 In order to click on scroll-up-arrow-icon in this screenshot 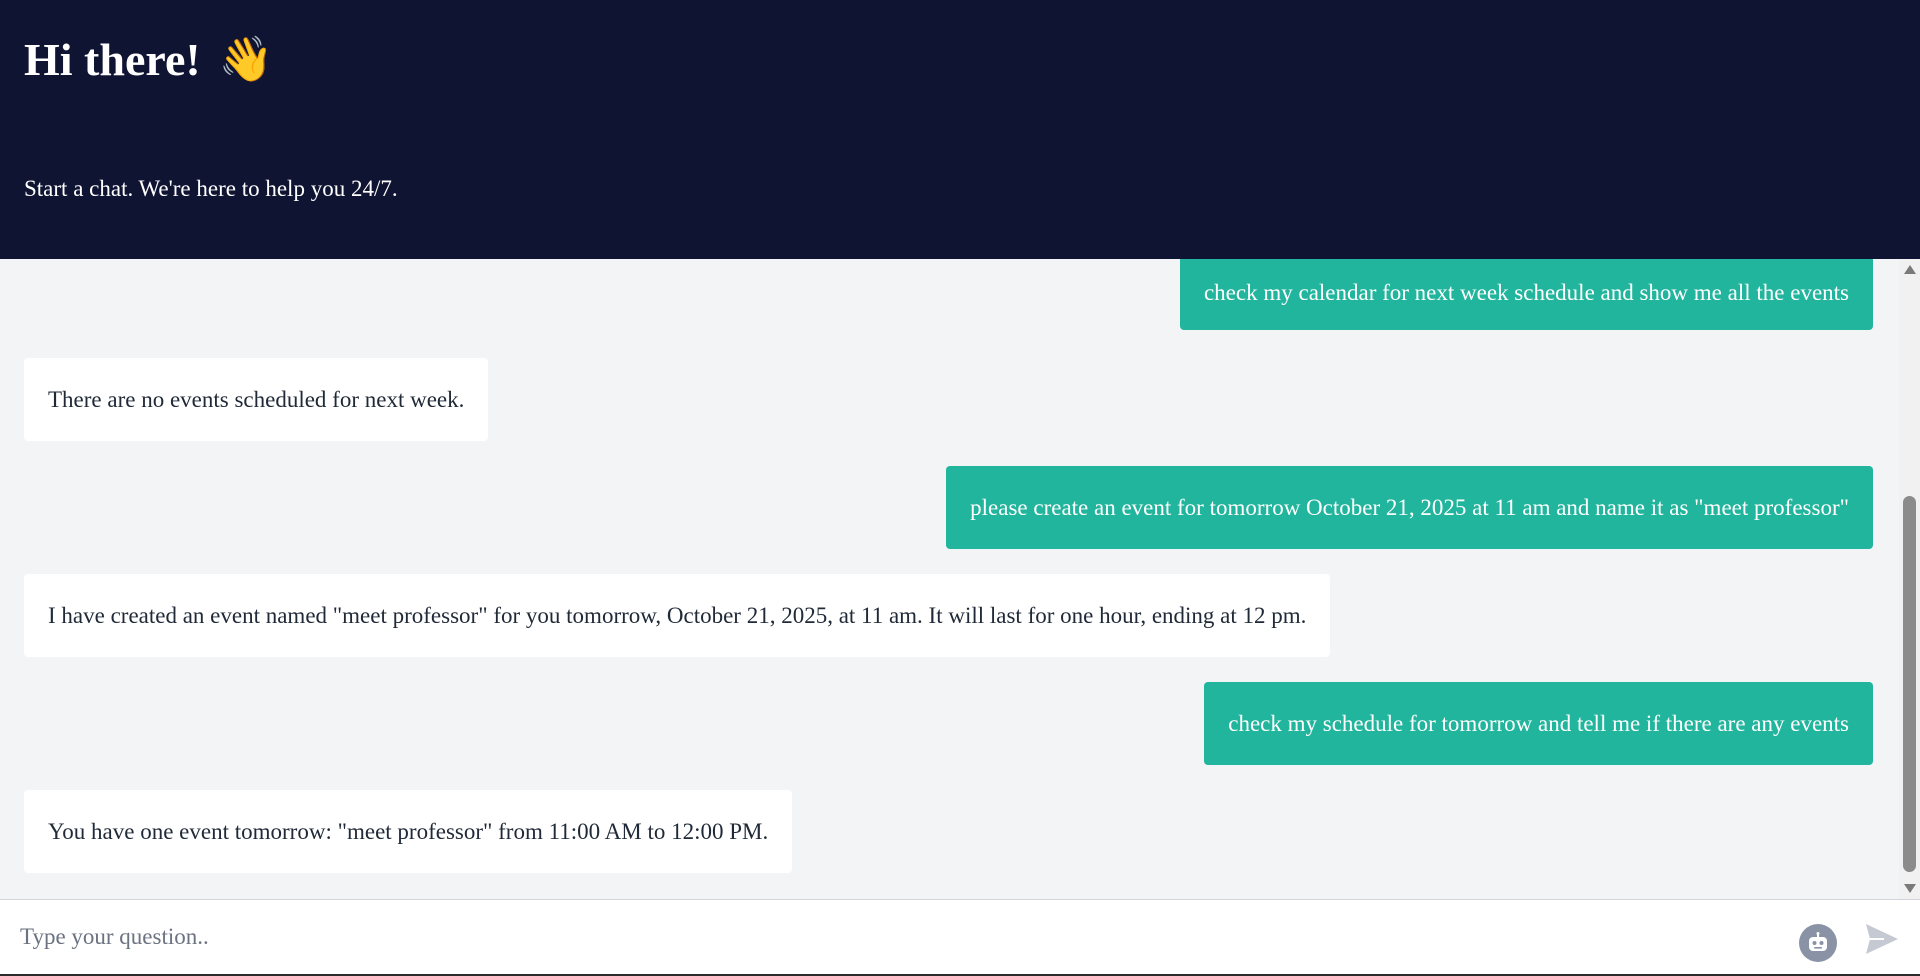, I will do `click(1910, 269)`.